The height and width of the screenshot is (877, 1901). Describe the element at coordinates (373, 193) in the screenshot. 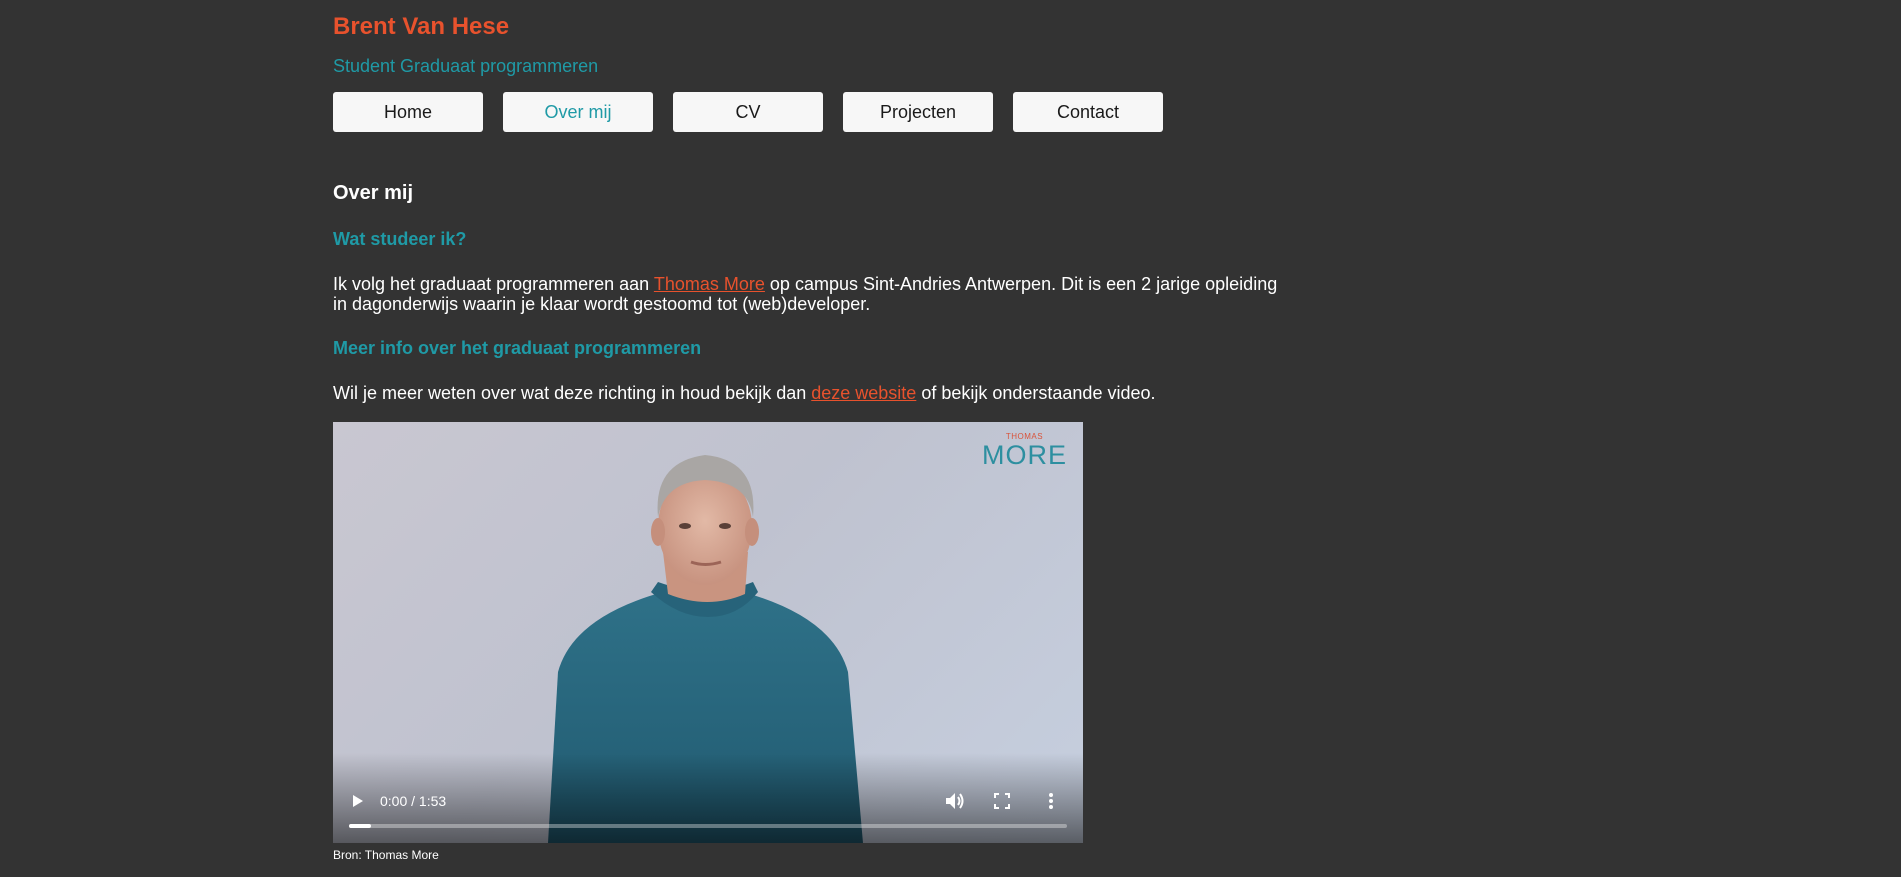

I see `page-heading: Over mij` at that location.